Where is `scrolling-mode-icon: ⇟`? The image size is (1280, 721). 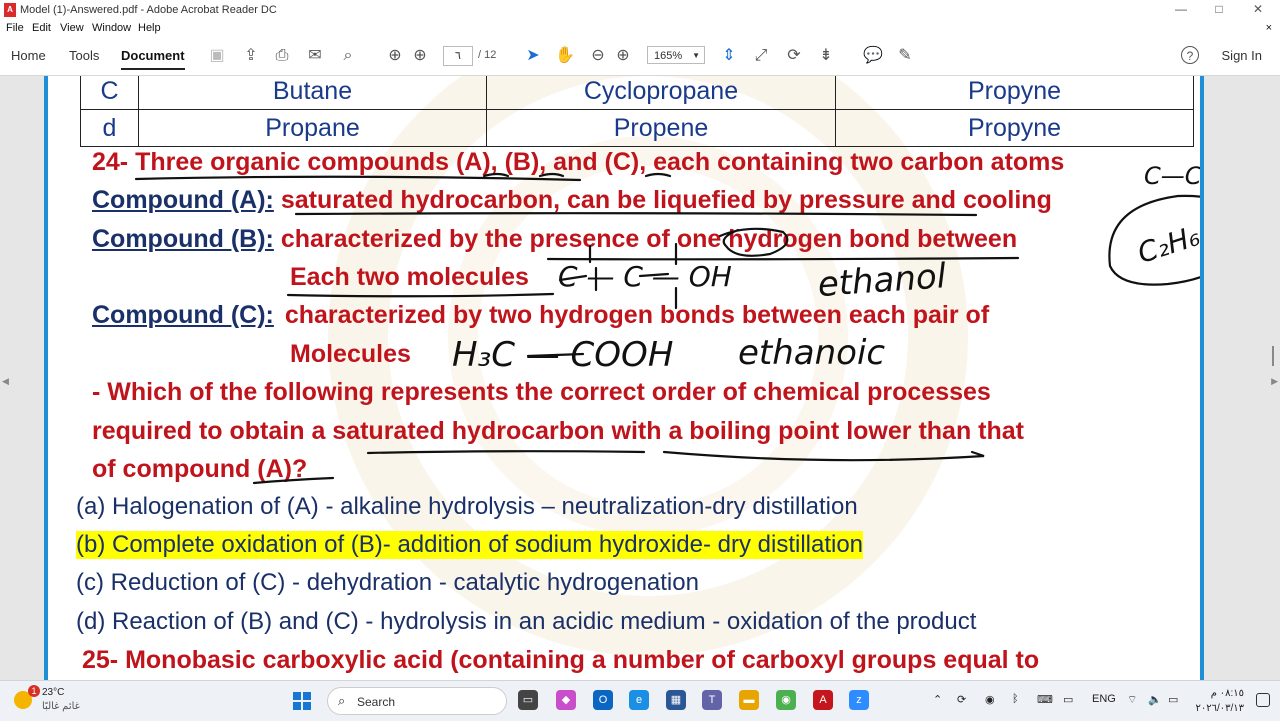
scrolling-mode-icon: ⇟ is located at coordinates (826, 56).